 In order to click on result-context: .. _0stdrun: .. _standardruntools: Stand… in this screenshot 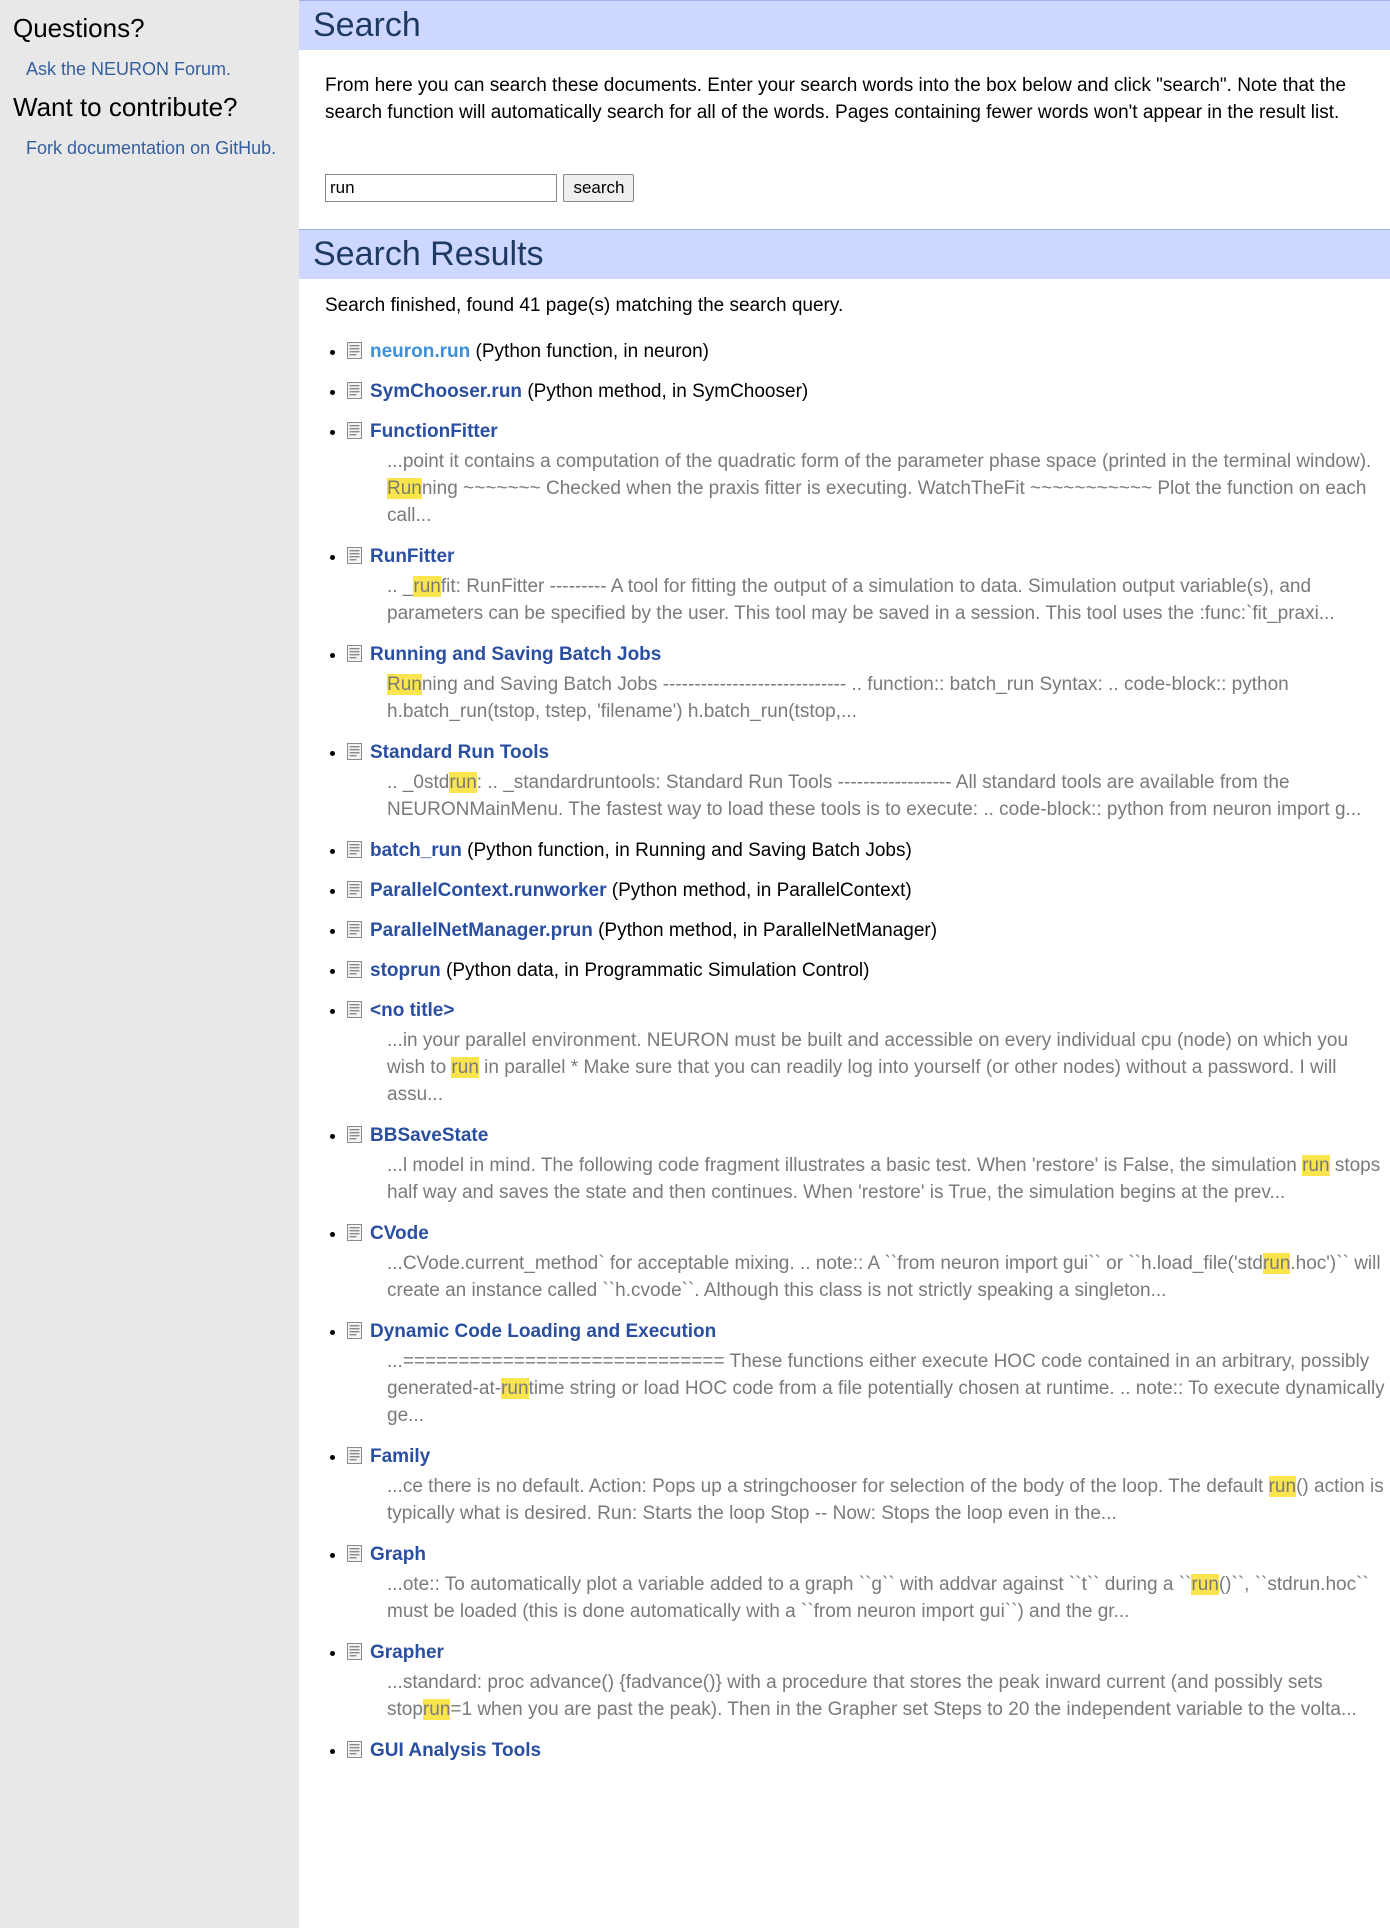, I will do `click(887, 796)`.